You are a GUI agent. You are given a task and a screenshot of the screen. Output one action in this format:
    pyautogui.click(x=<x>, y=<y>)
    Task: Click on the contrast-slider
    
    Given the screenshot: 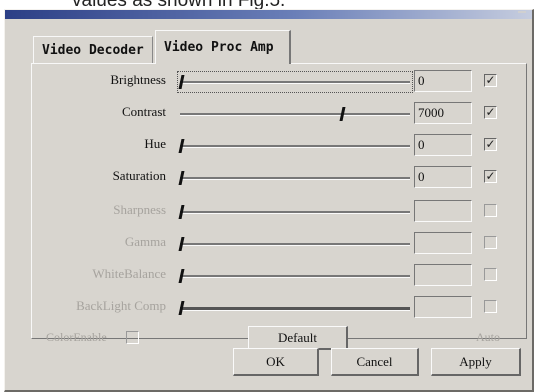 What is the action you would take?
    pyautogui.click(x=295, y=114)
    